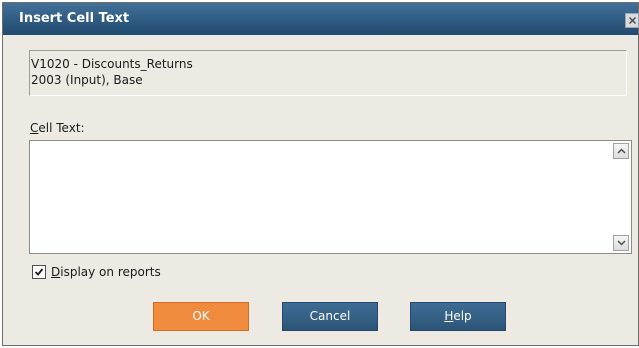 The width and height of the screenshot is (639, 348). I want to click on cell-text-scrollbar, so click(621, 197).